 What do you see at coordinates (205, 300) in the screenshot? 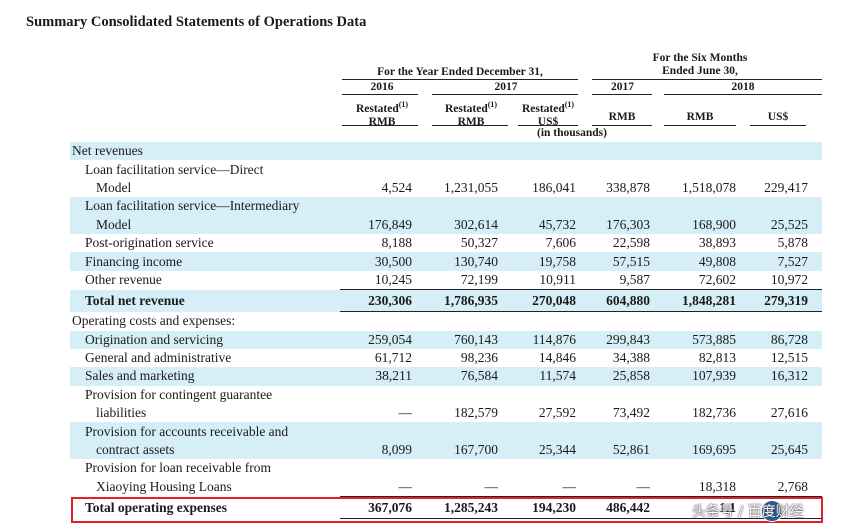
I see `row-label: Total net revenue` at bounding box center [205, 300].